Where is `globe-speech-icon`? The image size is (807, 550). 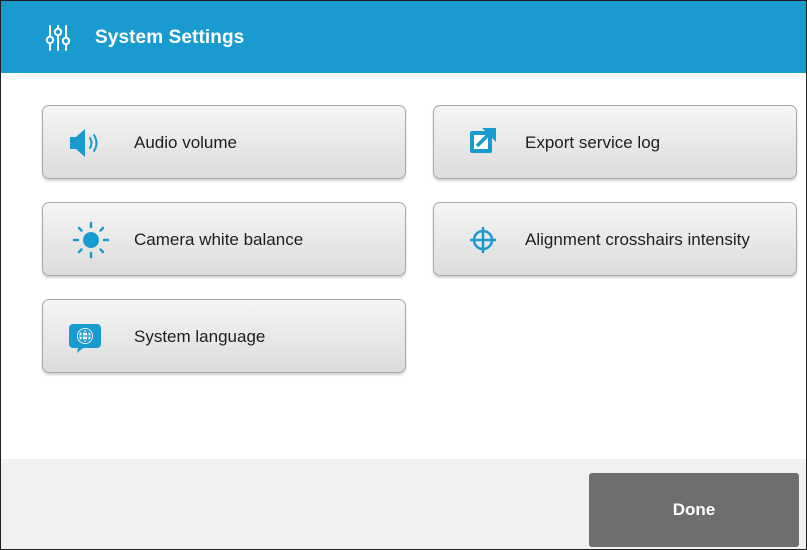
globe-speech-icon is located at coordinates (85, 338).